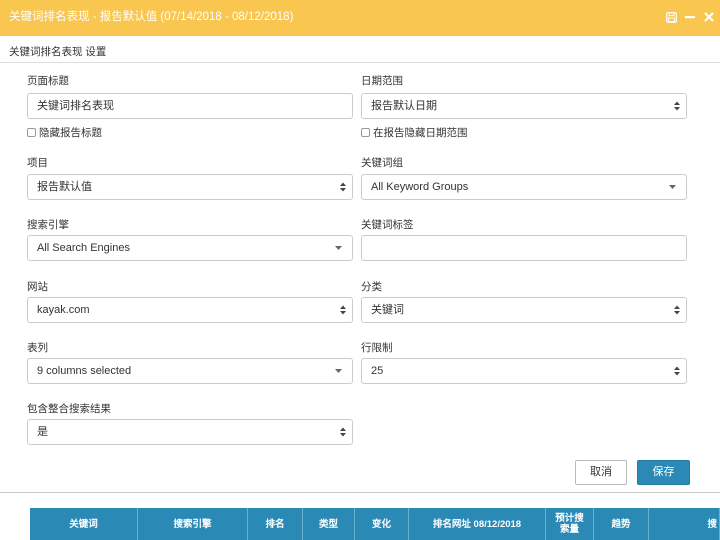 The width and height of the screenshot is (720, 540). Describe the element at coordinates (382, 163) in the screenshot. I see `keyword-group-label: 关键词组` at that location.